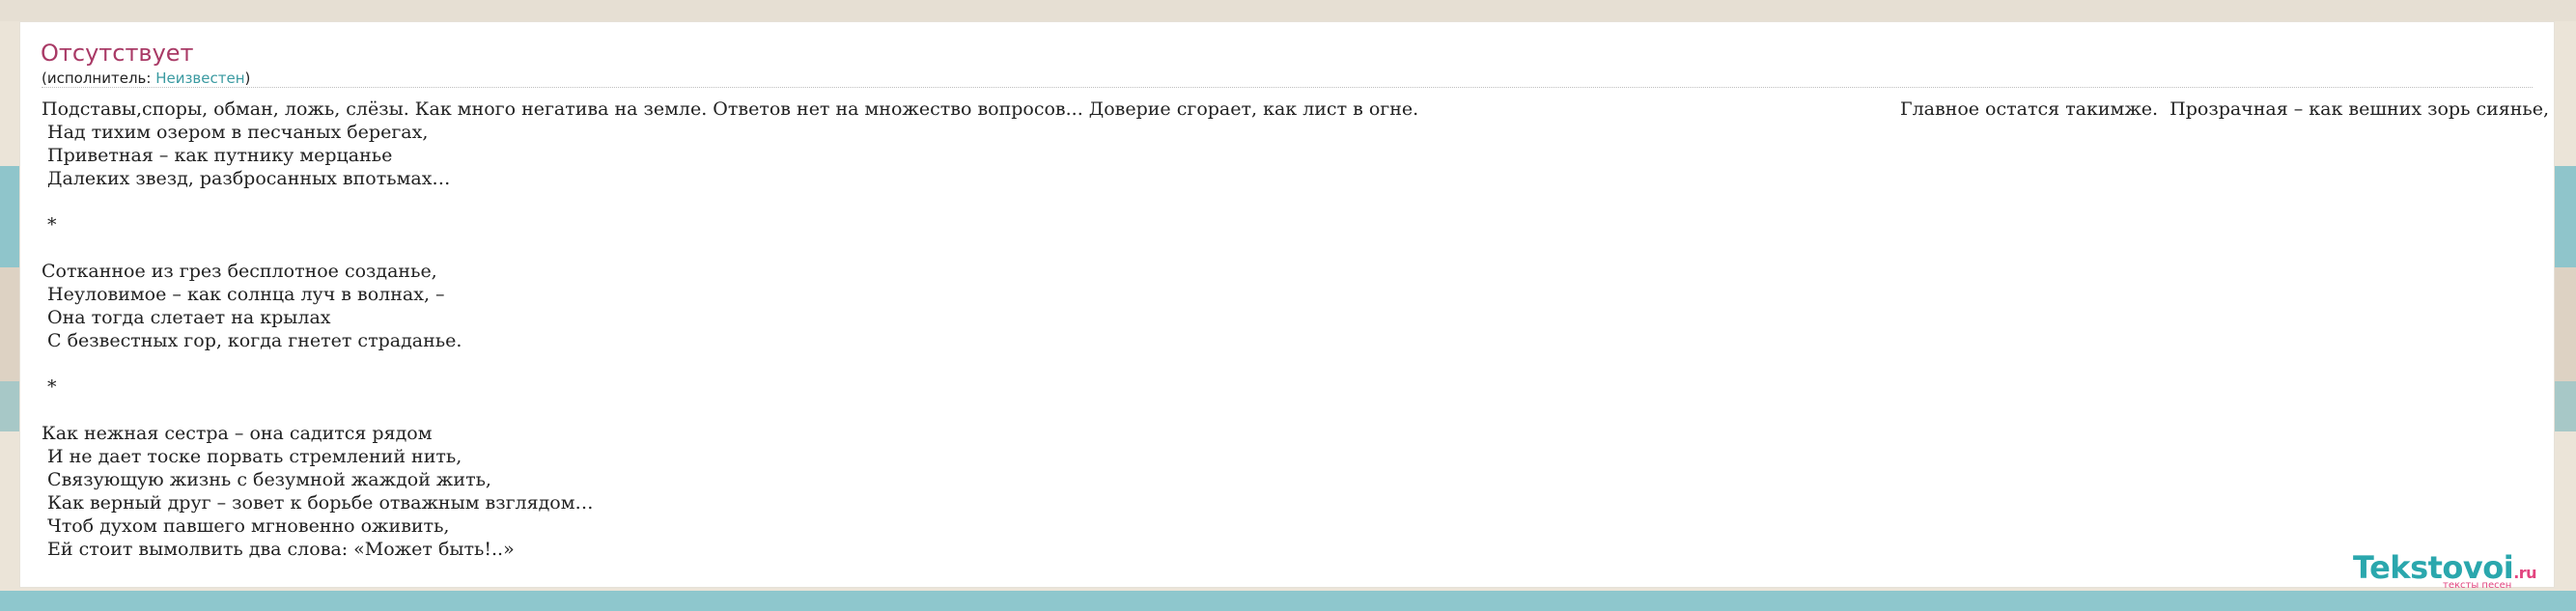 The image size is (2576, 611). Describe the element at coordinates (1288, 601) in the screenshot. I see `background-band-bottom` at that location.